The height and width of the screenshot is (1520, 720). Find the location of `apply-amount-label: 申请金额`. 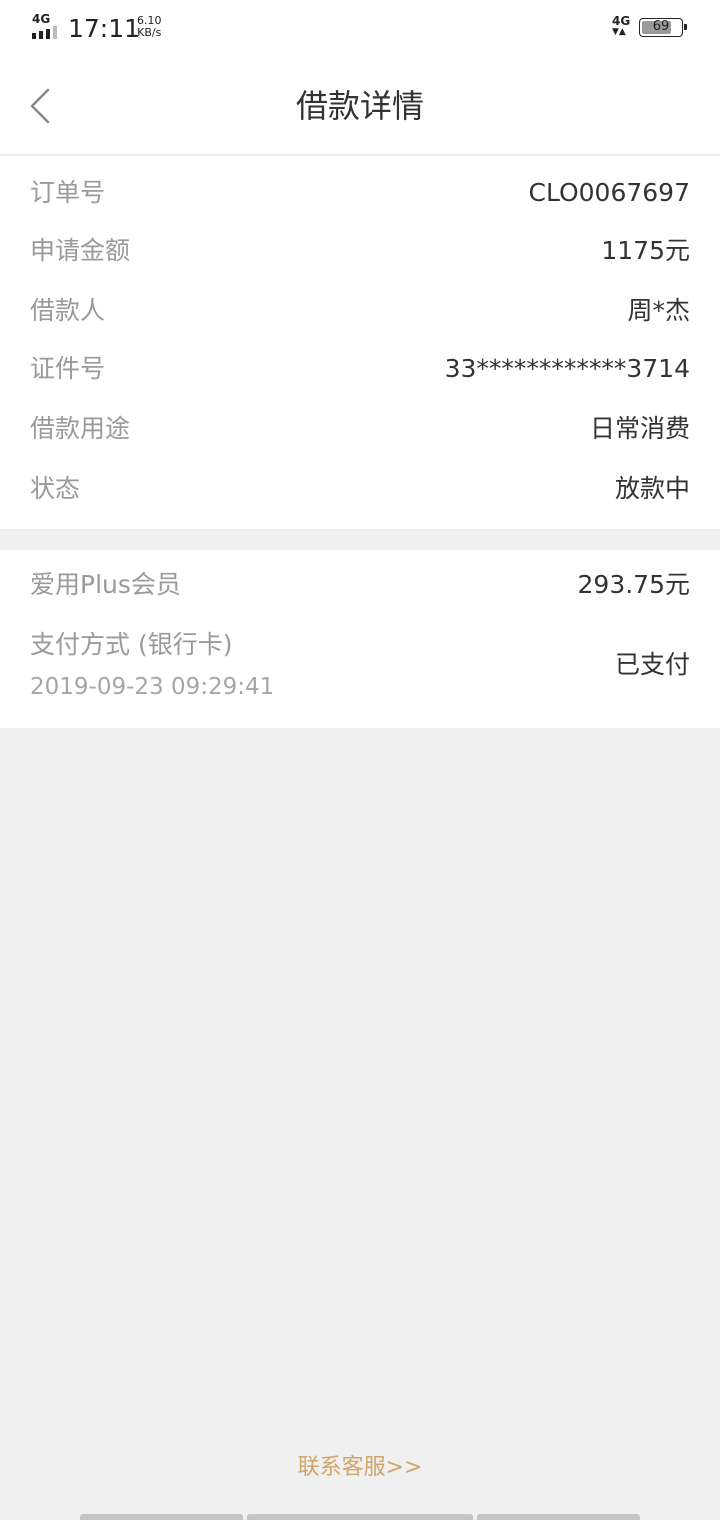

apply-amount-label: 申请金额 is located at coordinates (80, 250).